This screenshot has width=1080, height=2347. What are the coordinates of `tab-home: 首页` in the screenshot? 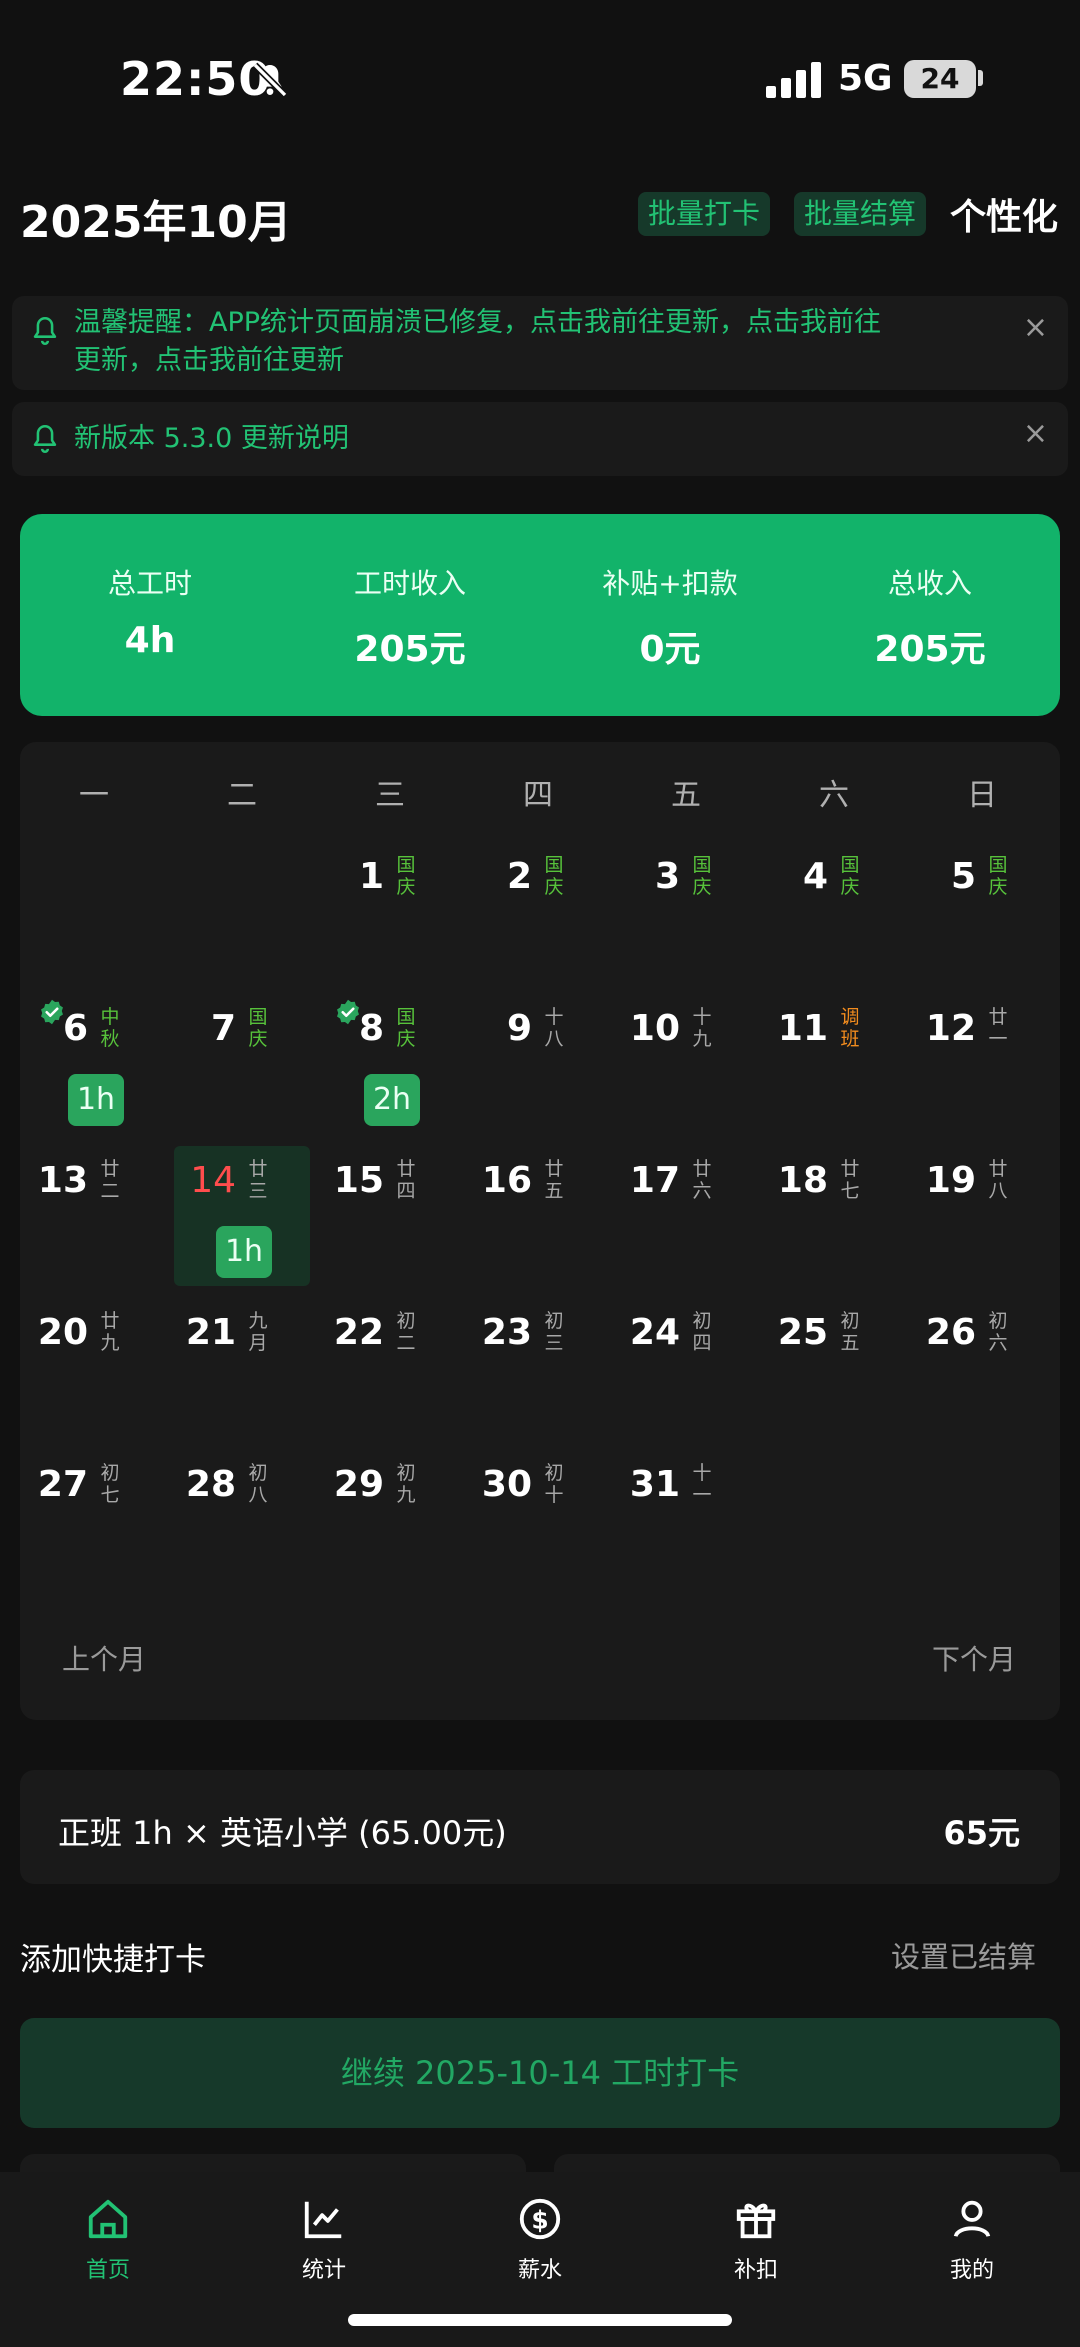 It's located at (108, 2246).